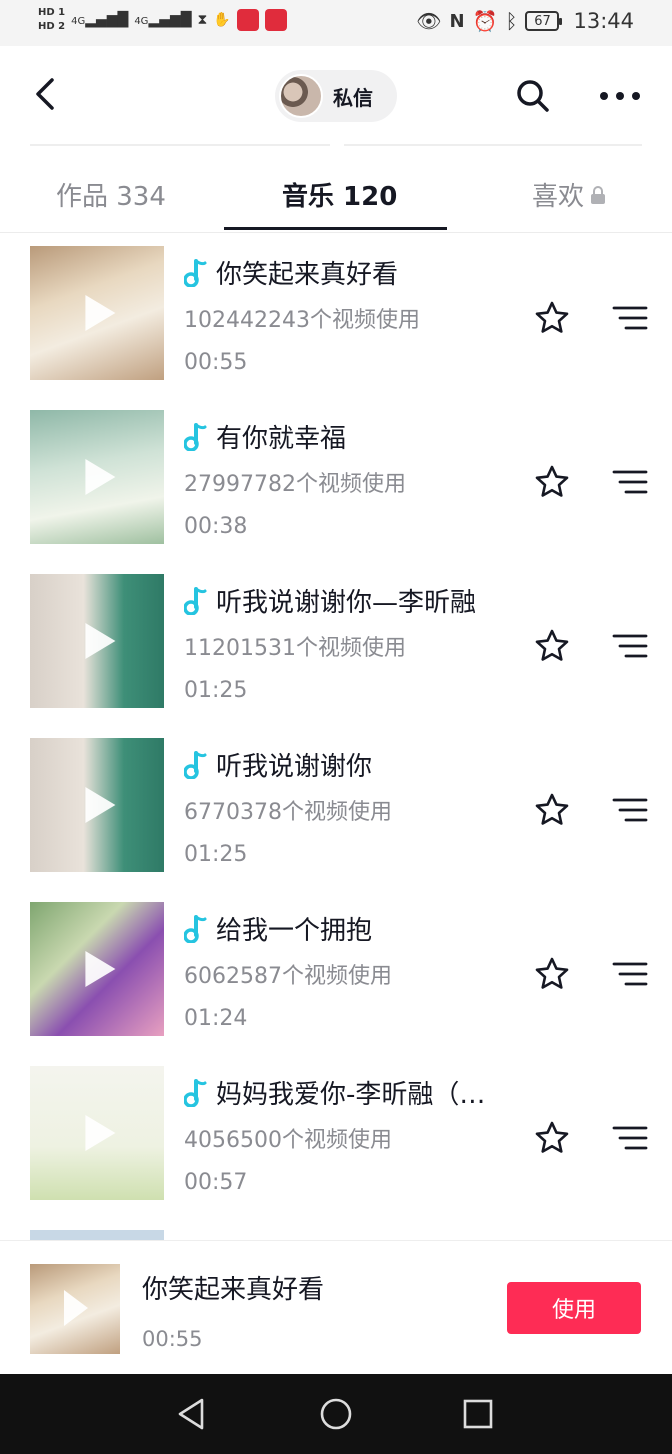 This screenshot has height=1454, width=672. I want to click on header-divider, so click(336, 145).